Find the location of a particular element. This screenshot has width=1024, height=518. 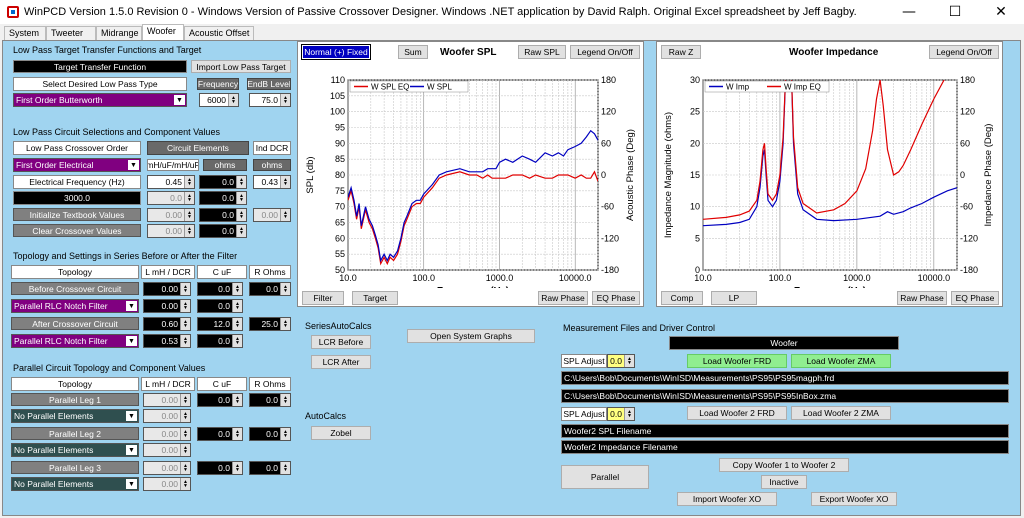

notch1-l-input: 0.00 ▲ ▼ is located at coordinates (167, 306).